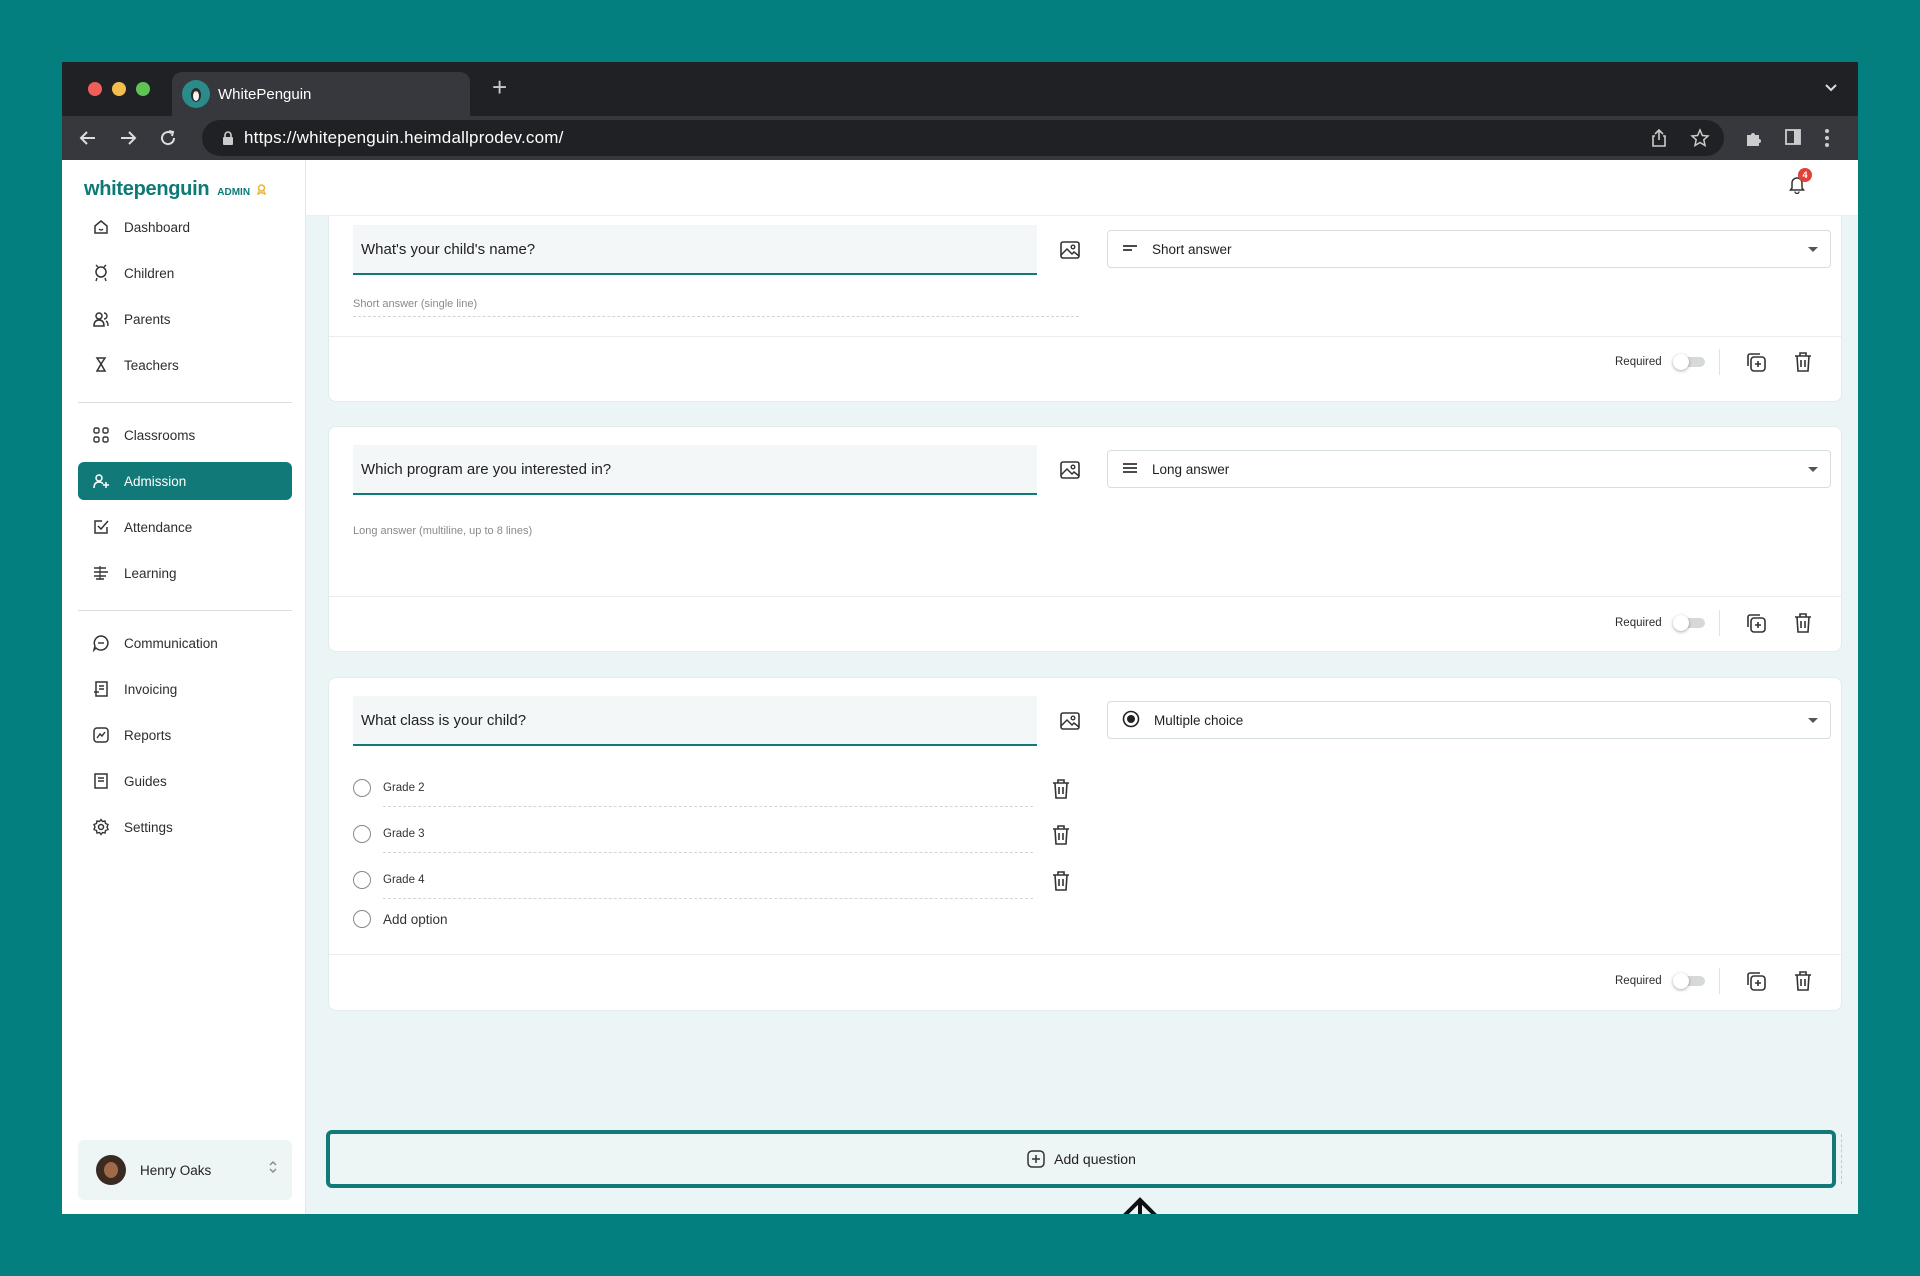 The width and height of the screenshot is (1920, 1276). I want to click on gear-icon, so click(101, 827).